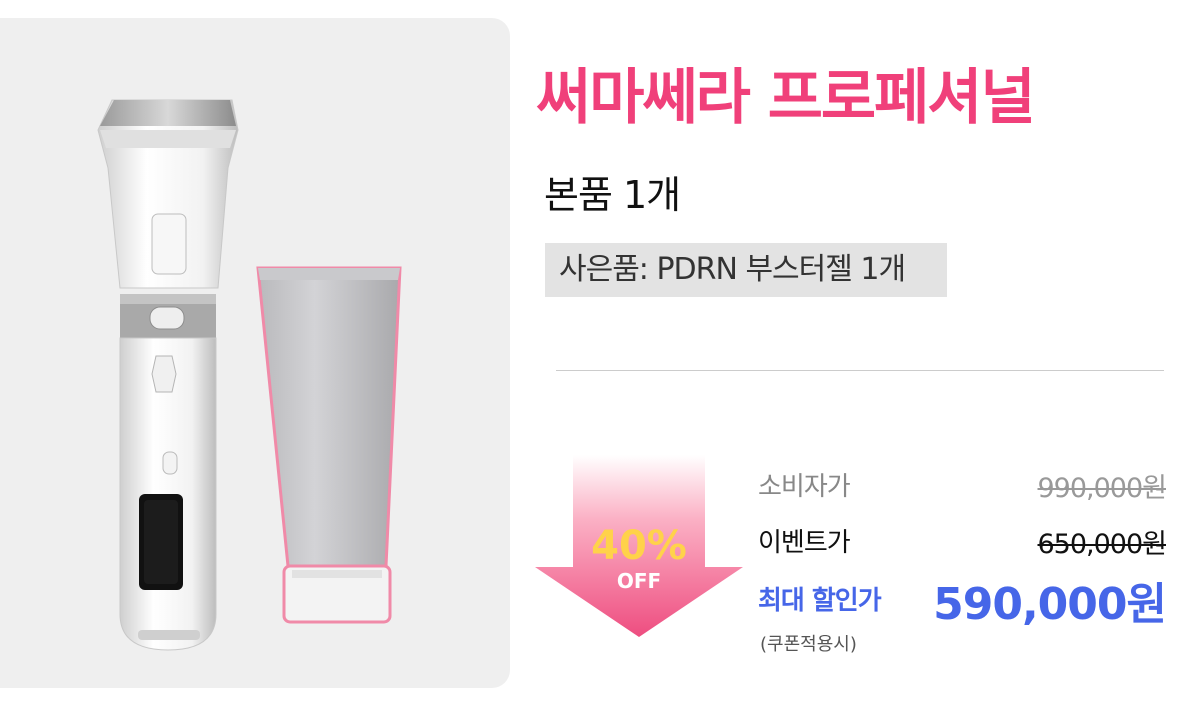 The height and width of the screenshot is (704, 1200). I want to click on discount-arrow-badge: 40% OFF, so click(639, 546).